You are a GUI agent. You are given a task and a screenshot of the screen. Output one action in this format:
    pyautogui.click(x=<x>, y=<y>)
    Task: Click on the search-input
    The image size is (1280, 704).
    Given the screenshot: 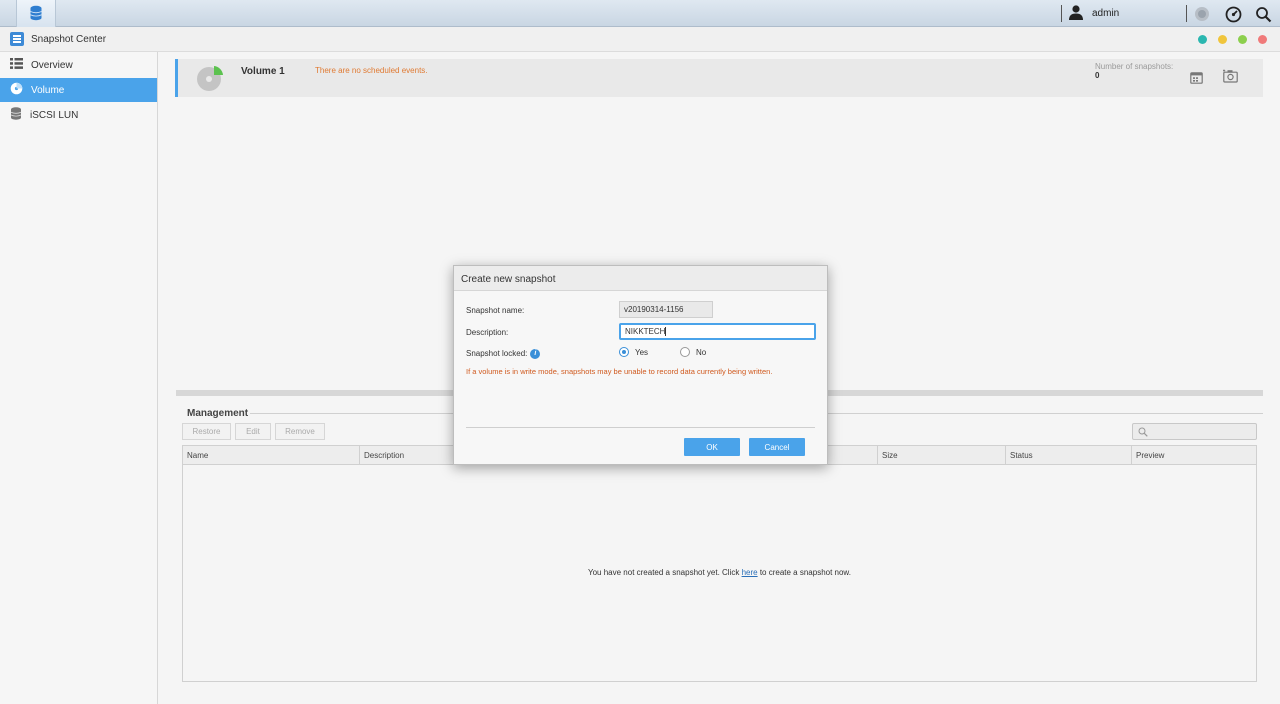 What is the action you would take?
    pyautogui.click(x=1194, y=431)
    